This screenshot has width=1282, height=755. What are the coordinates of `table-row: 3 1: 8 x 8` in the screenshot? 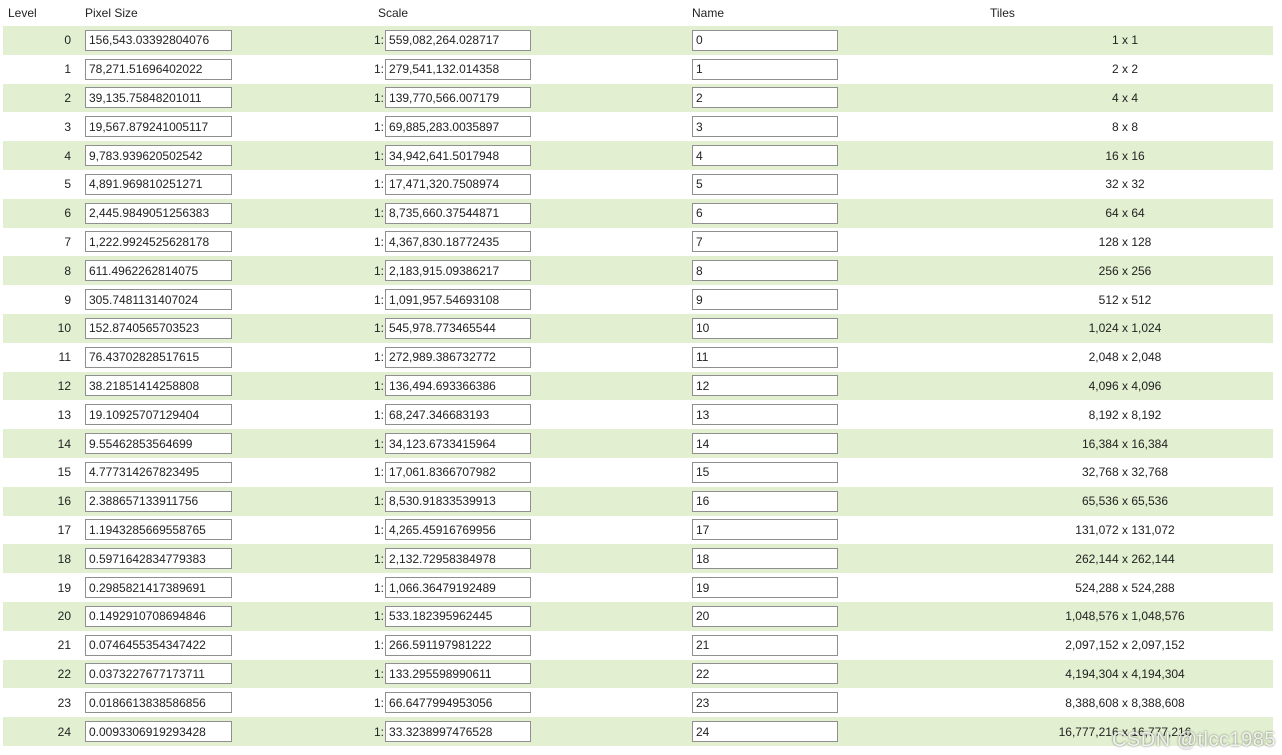 It's located at (638, 127).